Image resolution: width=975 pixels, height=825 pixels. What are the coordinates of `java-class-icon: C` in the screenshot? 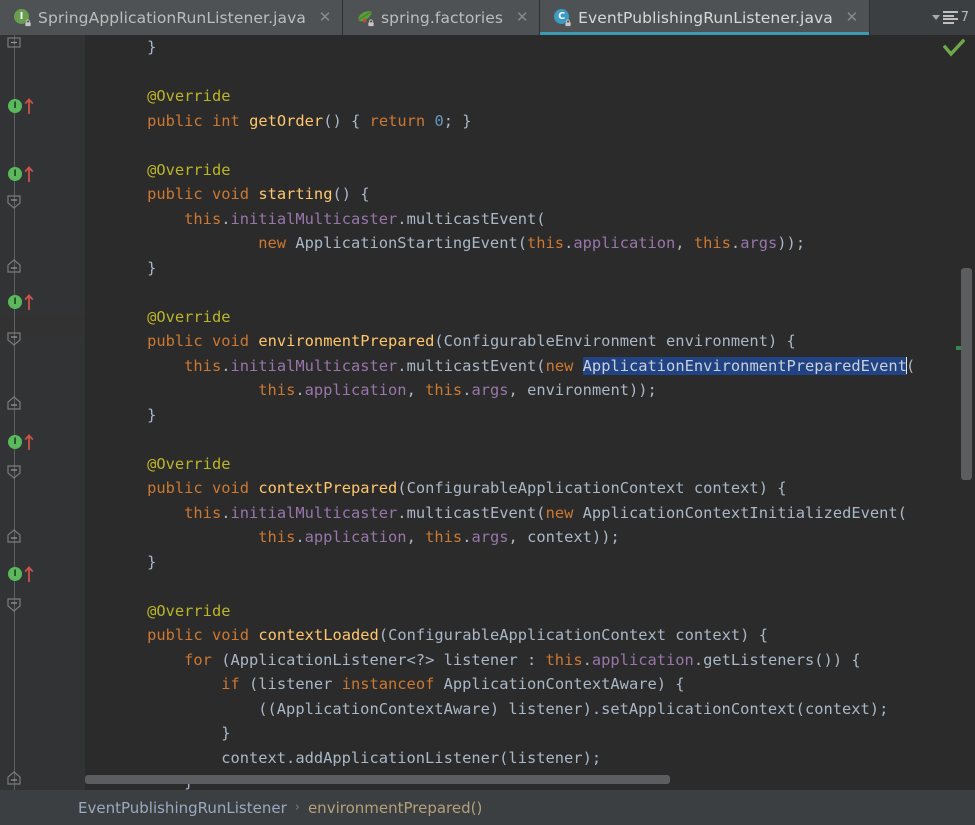 It's located at (563, 18).